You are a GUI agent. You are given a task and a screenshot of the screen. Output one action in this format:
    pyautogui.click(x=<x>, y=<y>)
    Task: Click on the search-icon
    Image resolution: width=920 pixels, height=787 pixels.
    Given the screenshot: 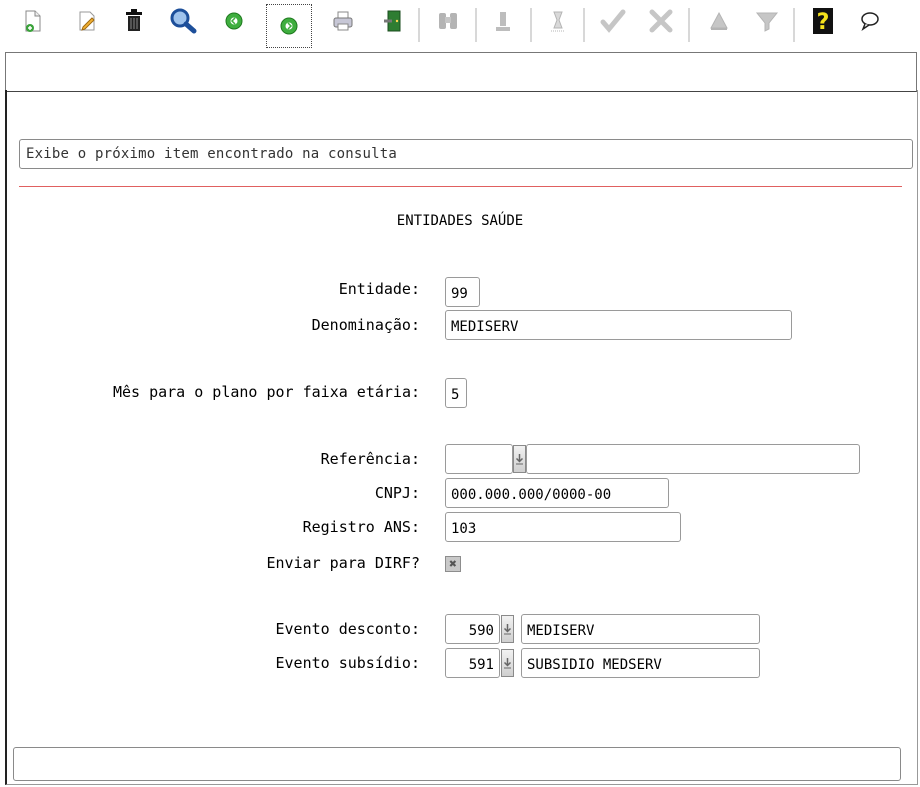 What is the action you would take?
    pyautogui.click(x=183, y=21)
    